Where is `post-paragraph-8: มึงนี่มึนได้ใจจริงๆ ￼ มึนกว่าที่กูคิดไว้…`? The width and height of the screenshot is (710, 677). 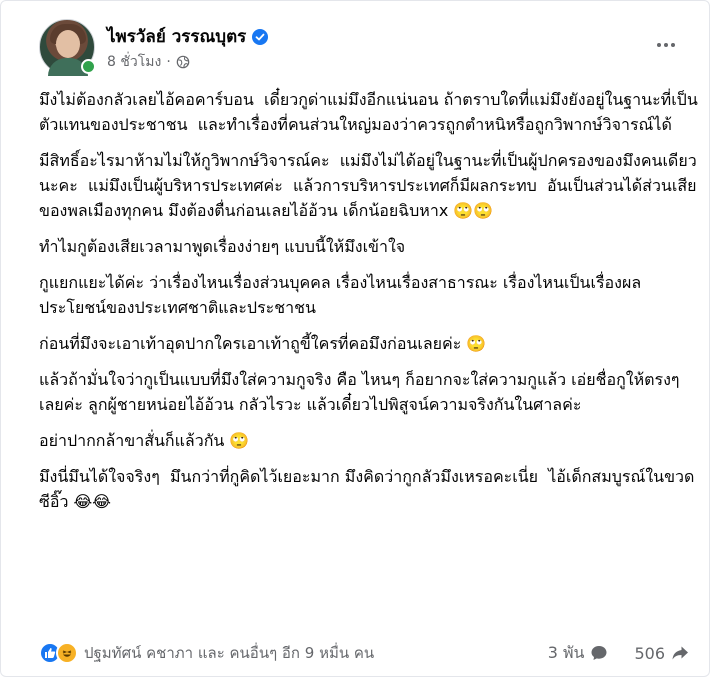
post-paragraph-8: มึงนี่มึนได้ใจจริงๆ ￼ มึนกว่าที่กูคิดไว้… is located at coordinates (367, 489).